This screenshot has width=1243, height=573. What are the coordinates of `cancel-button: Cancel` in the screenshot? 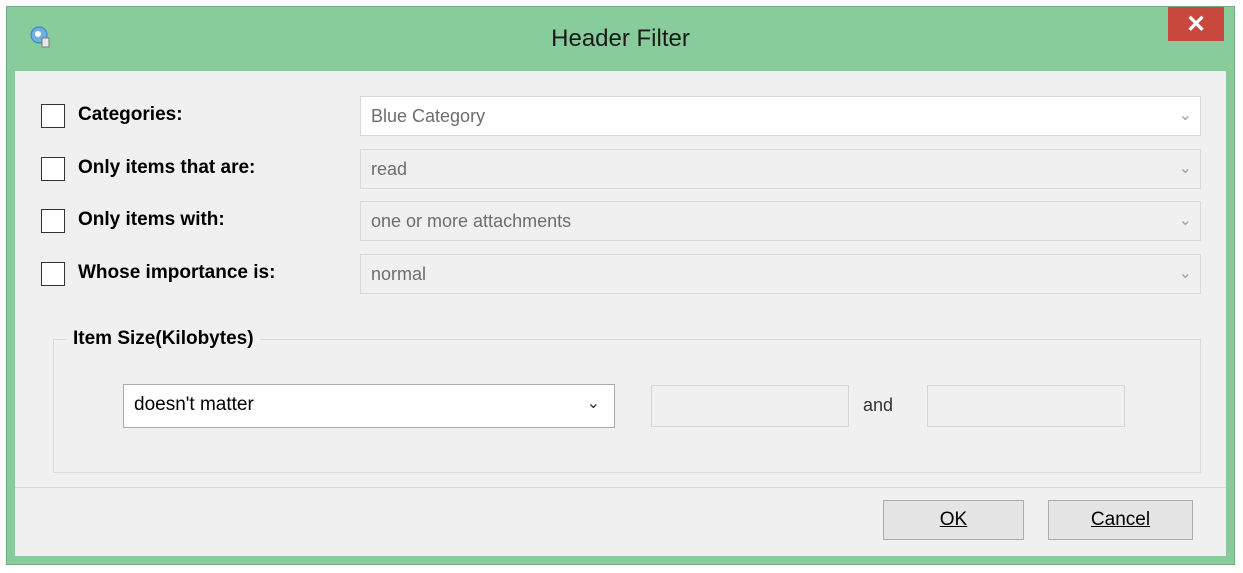 It's located at (1120, 520).